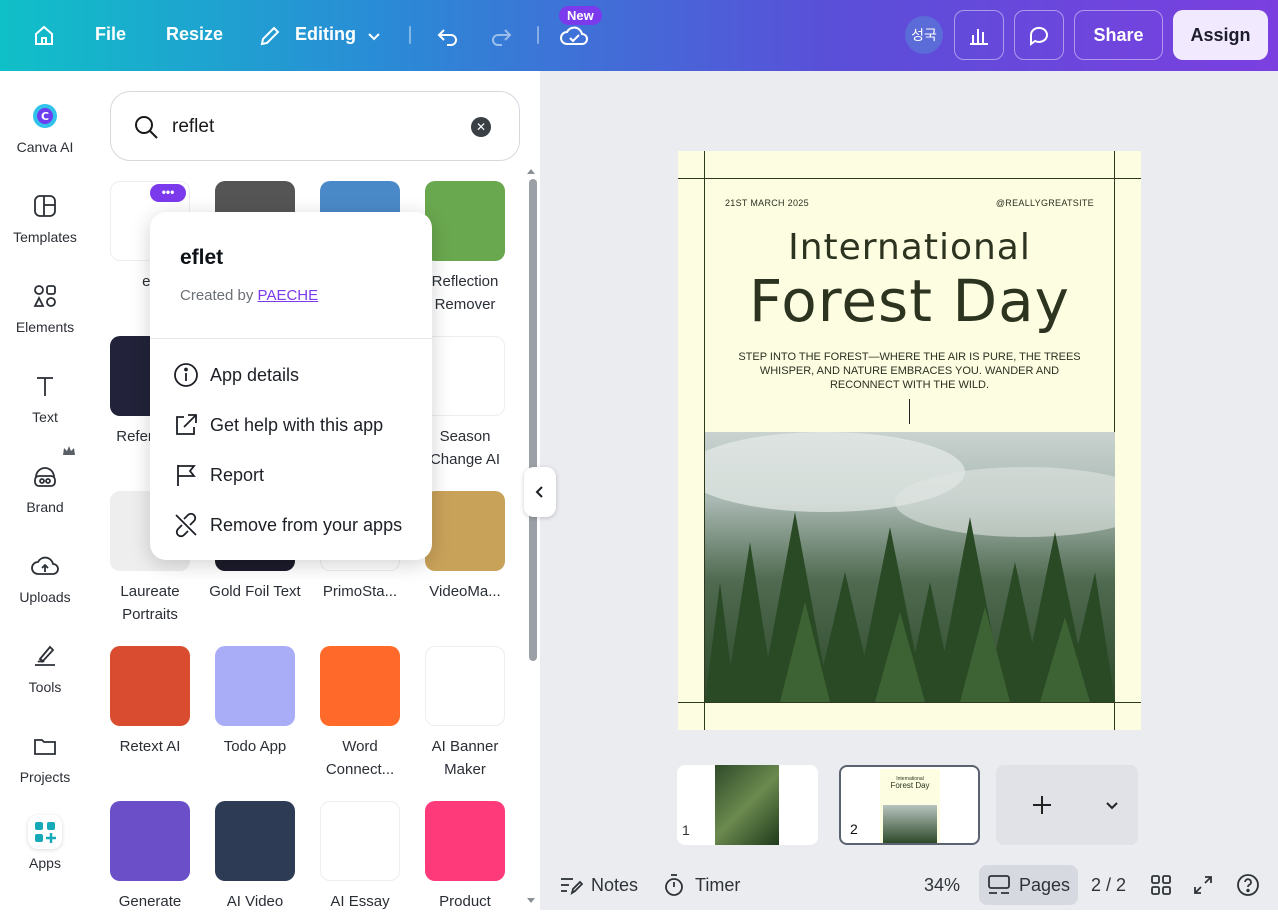  I want to click on tools-icon, so click(45, 656).